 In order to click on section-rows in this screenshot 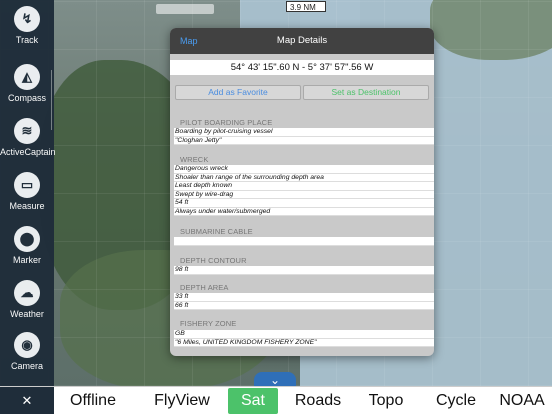, I will do `click(304, 241)`.